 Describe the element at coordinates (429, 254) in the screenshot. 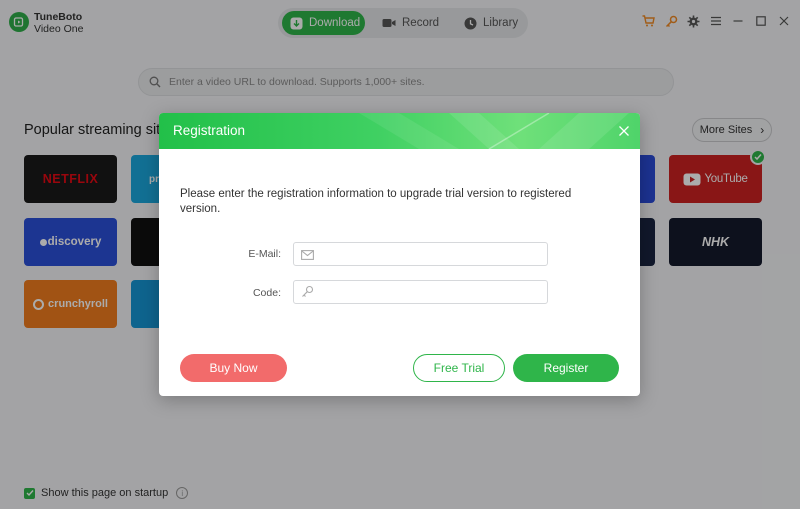

I see `email-input` at that location.